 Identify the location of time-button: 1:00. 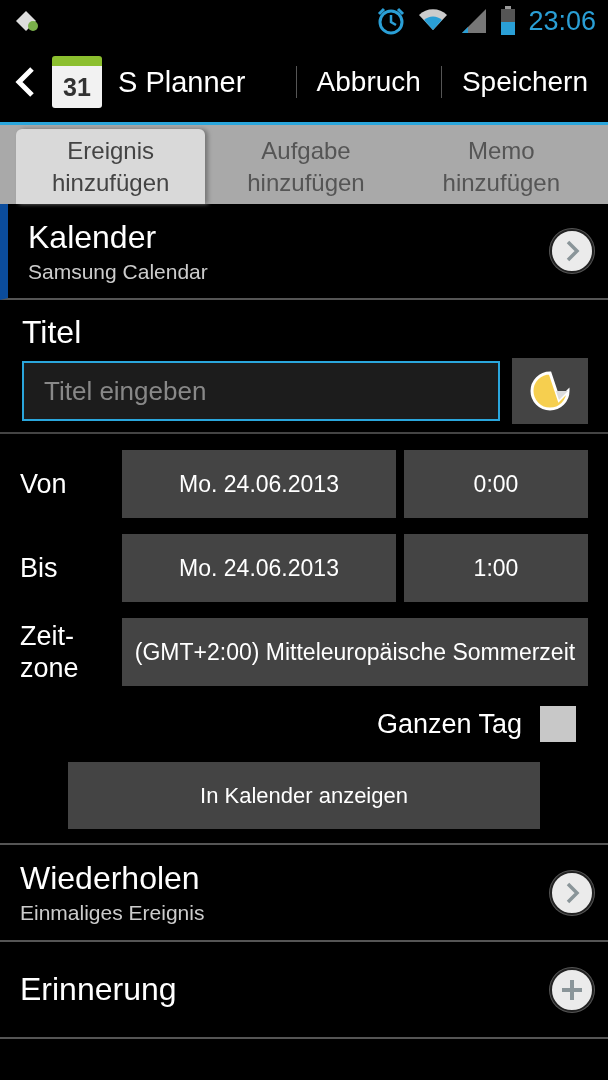
(496, 568).